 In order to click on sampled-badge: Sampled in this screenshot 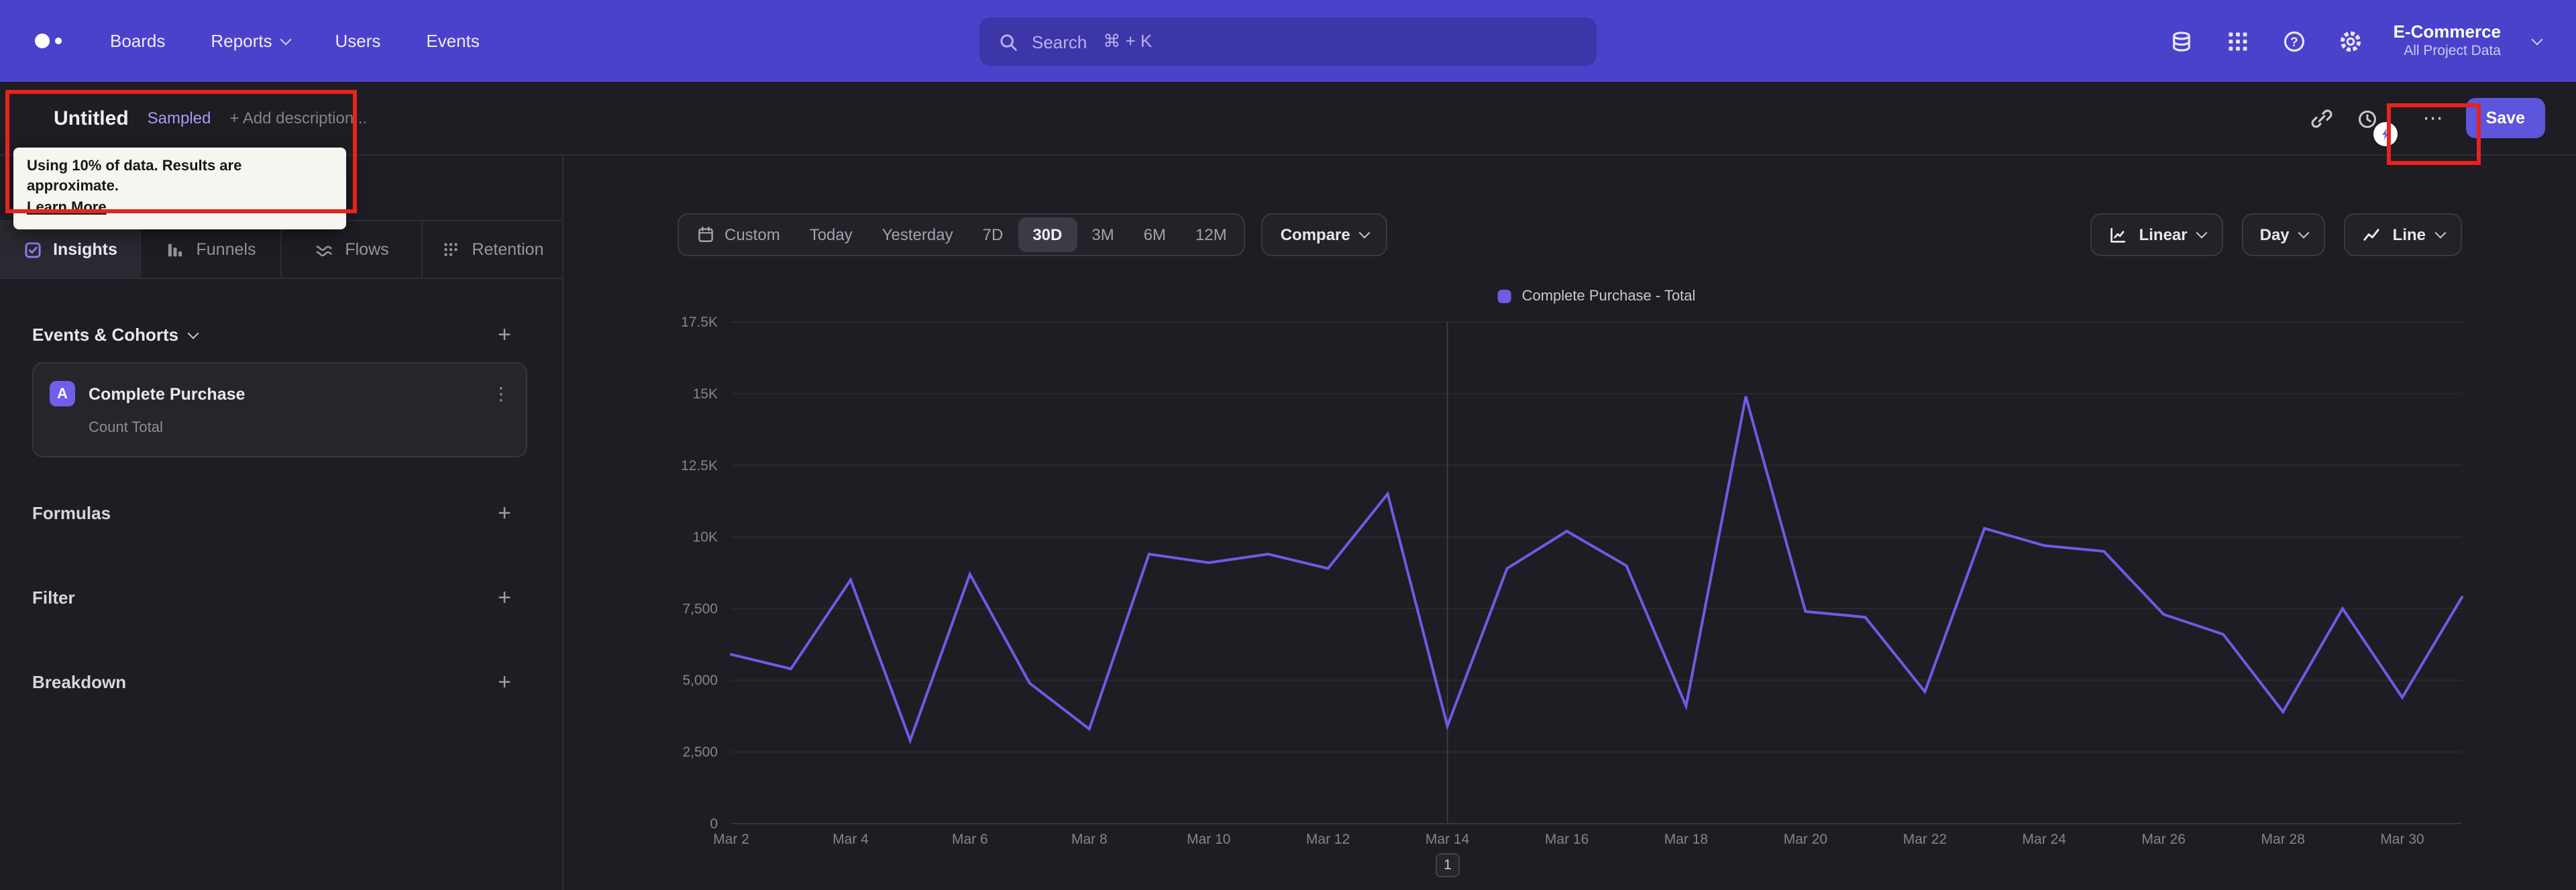, I will do `click(179, 118)`.